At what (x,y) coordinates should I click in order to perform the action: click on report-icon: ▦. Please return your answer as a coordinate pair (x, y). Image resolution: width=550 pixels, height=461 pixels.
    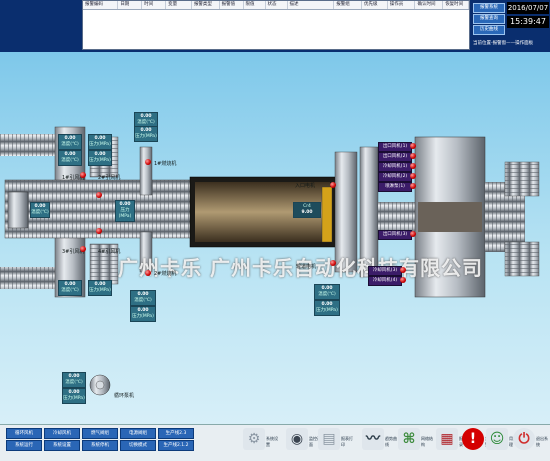
    Looking at the image, I should click on (447, 439).